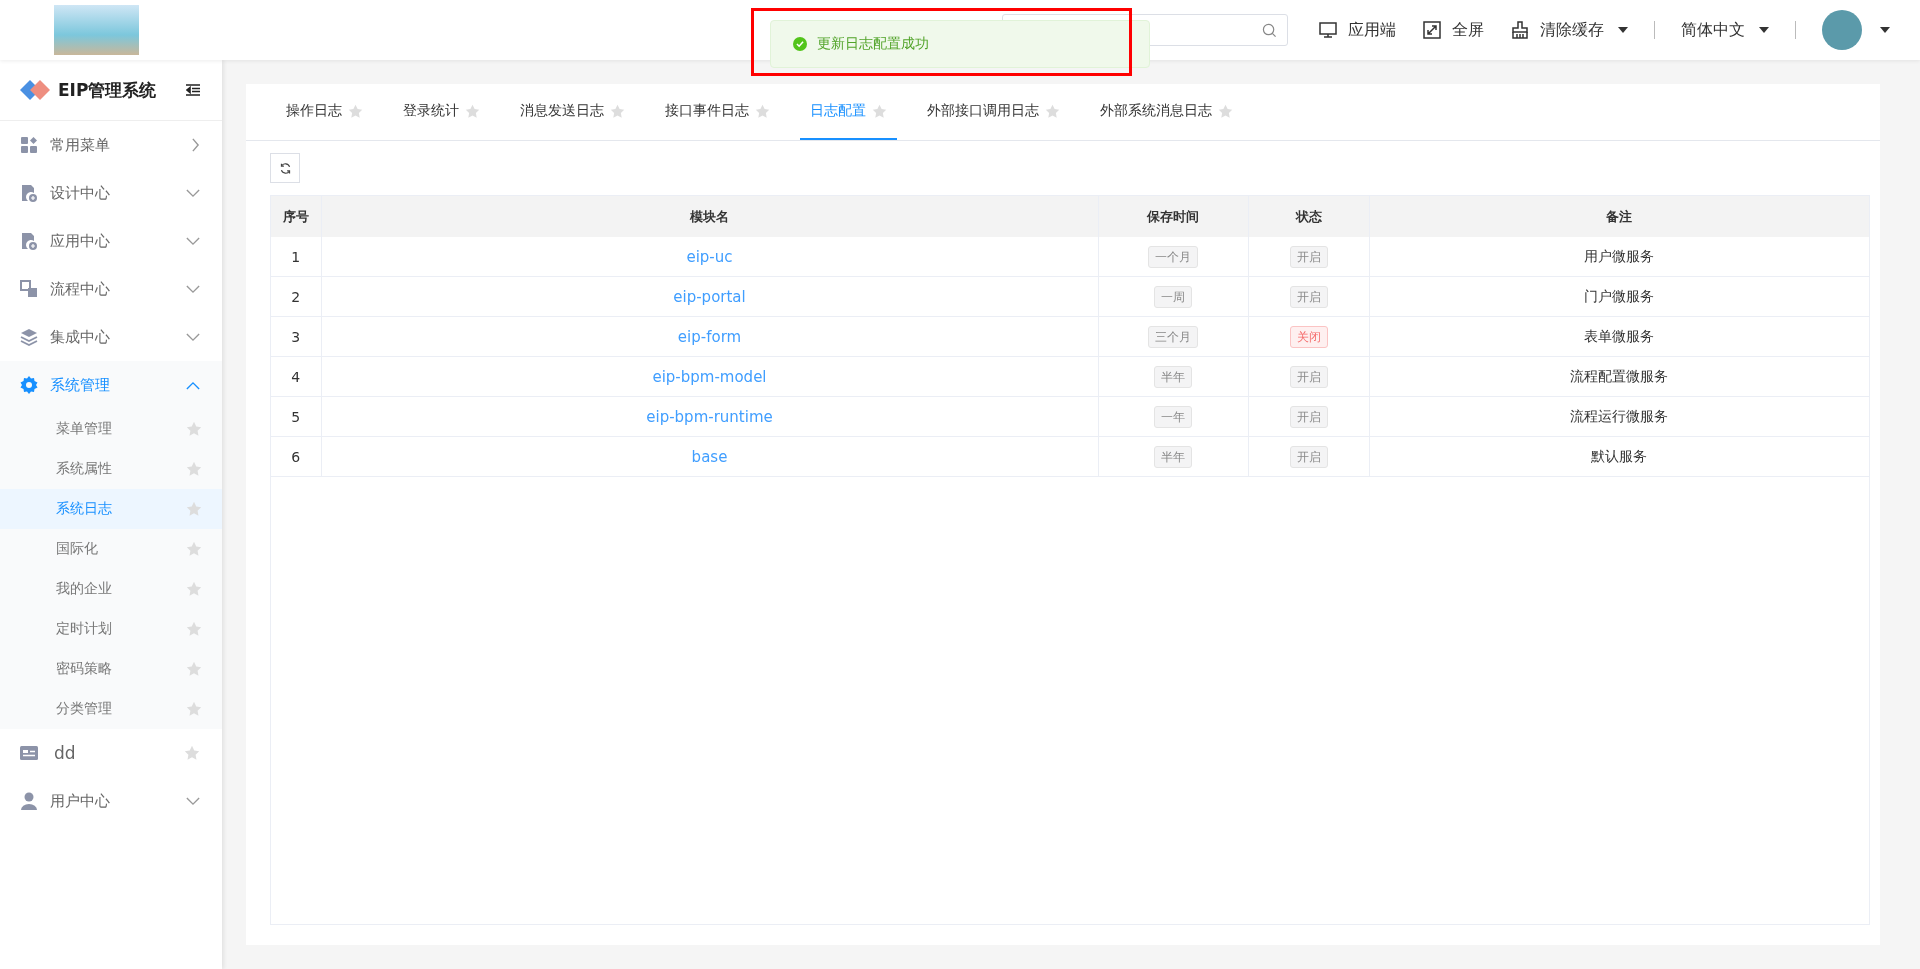 The height and width of the screenshot is (969, 1920). Describe the element at coordinates (1308, 336) in the screenshot. I see `status-tag: 关闭` at that location.